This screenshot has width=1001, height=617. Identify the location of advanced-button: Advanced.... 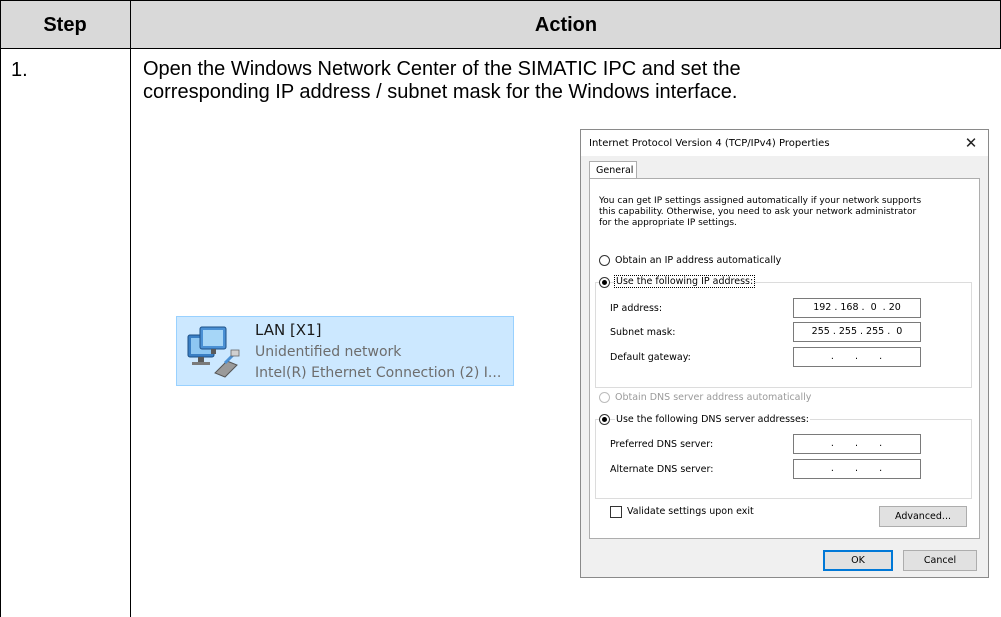
(923, 516).